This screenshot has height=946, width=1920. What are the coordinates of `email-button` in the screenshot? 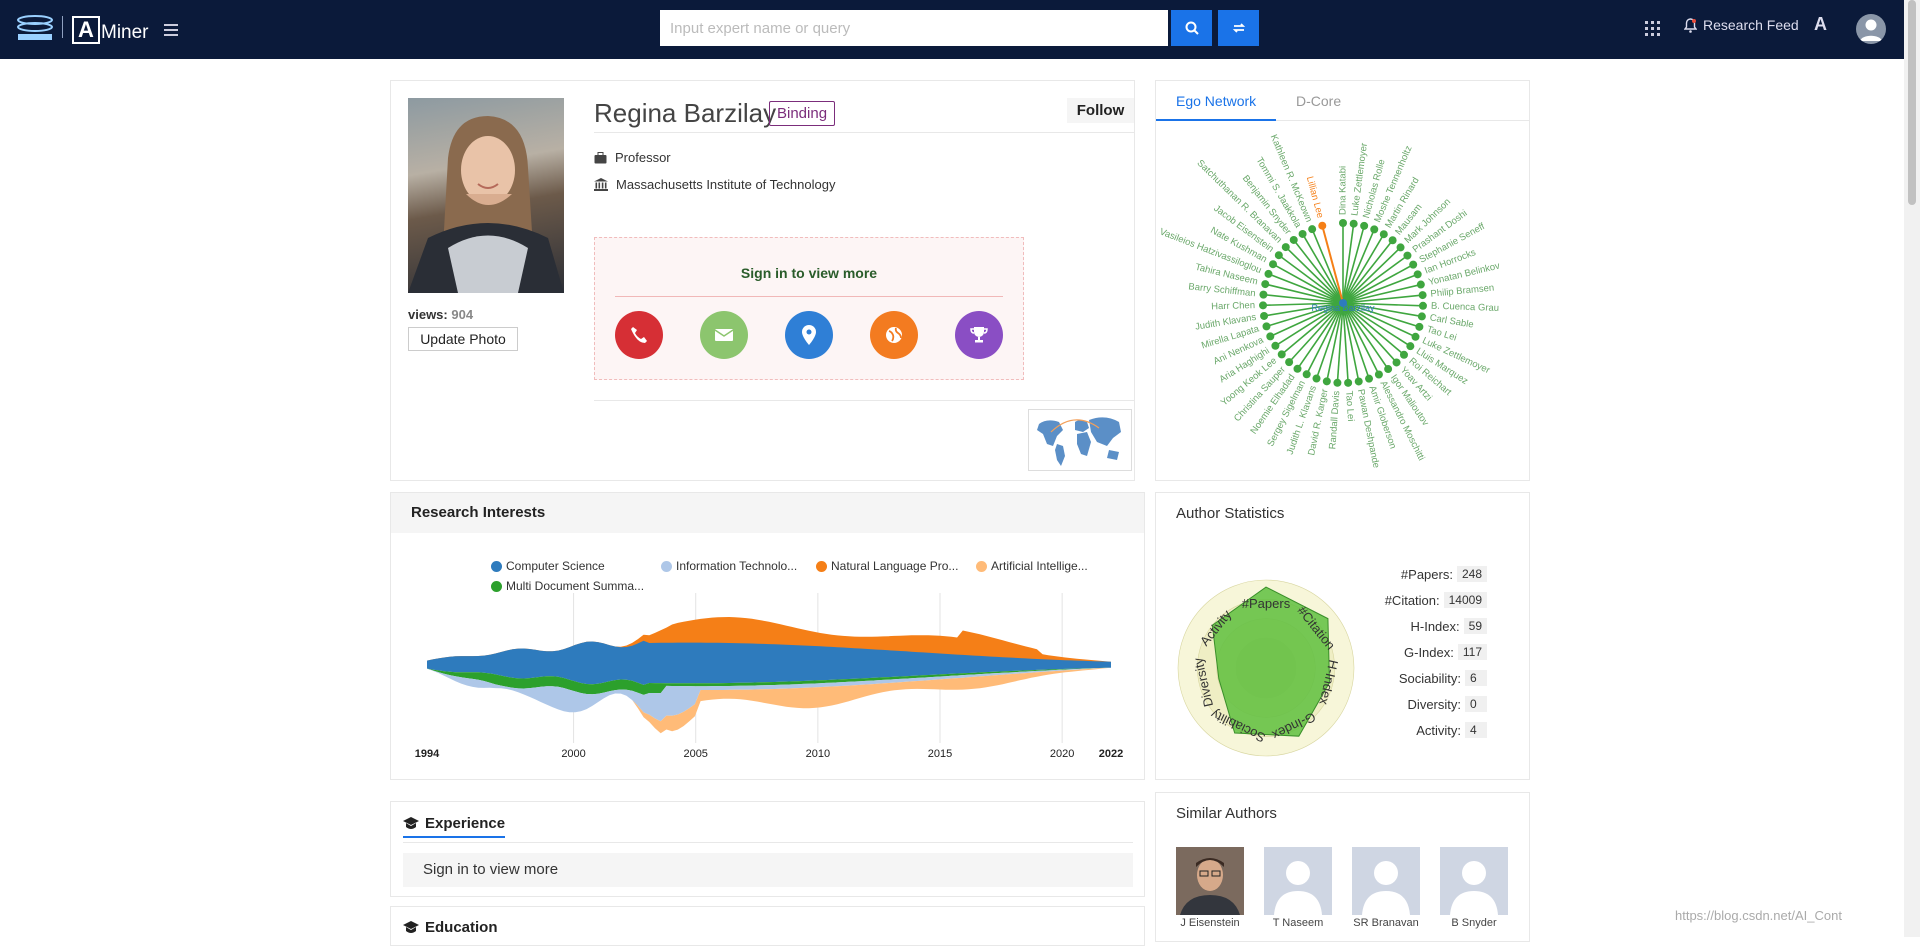 It's located at (724, 335).